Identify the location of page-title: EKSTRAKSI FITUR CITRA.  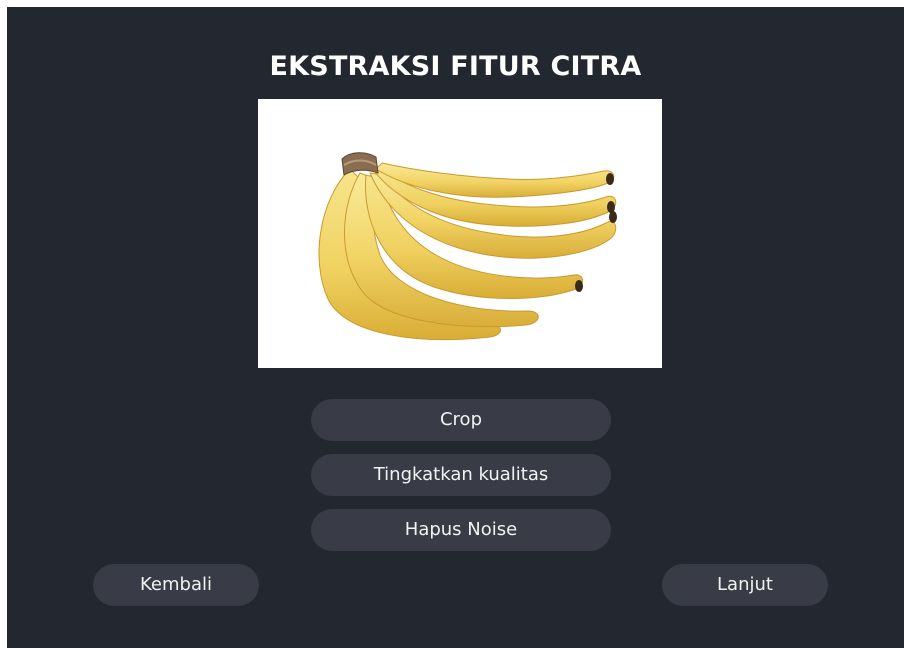
(455, 66).